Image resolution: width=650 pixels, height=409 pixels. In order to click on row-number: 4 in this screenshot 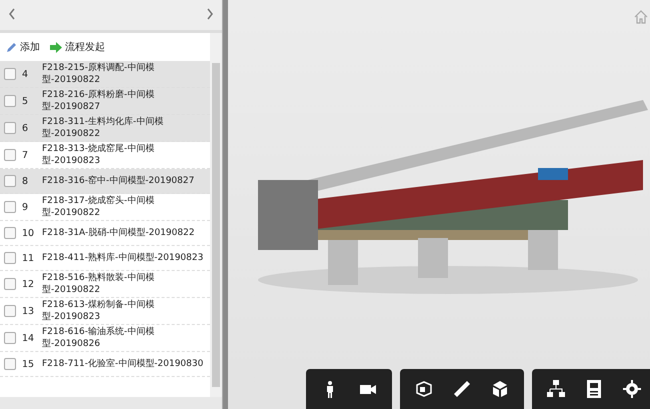, I will do `click(25, 74)`.